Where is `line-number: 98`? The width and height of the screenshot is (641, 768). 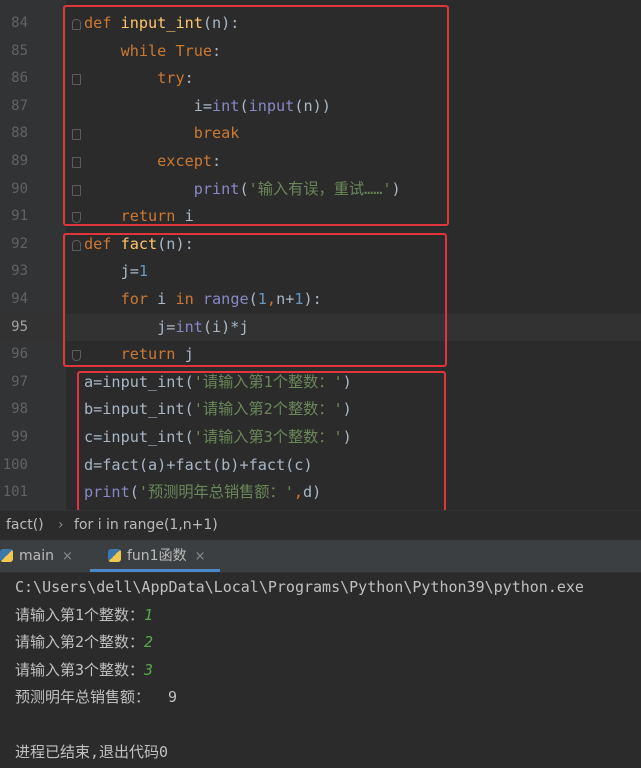 line-number: 98 is located at coordinates (19, 409).